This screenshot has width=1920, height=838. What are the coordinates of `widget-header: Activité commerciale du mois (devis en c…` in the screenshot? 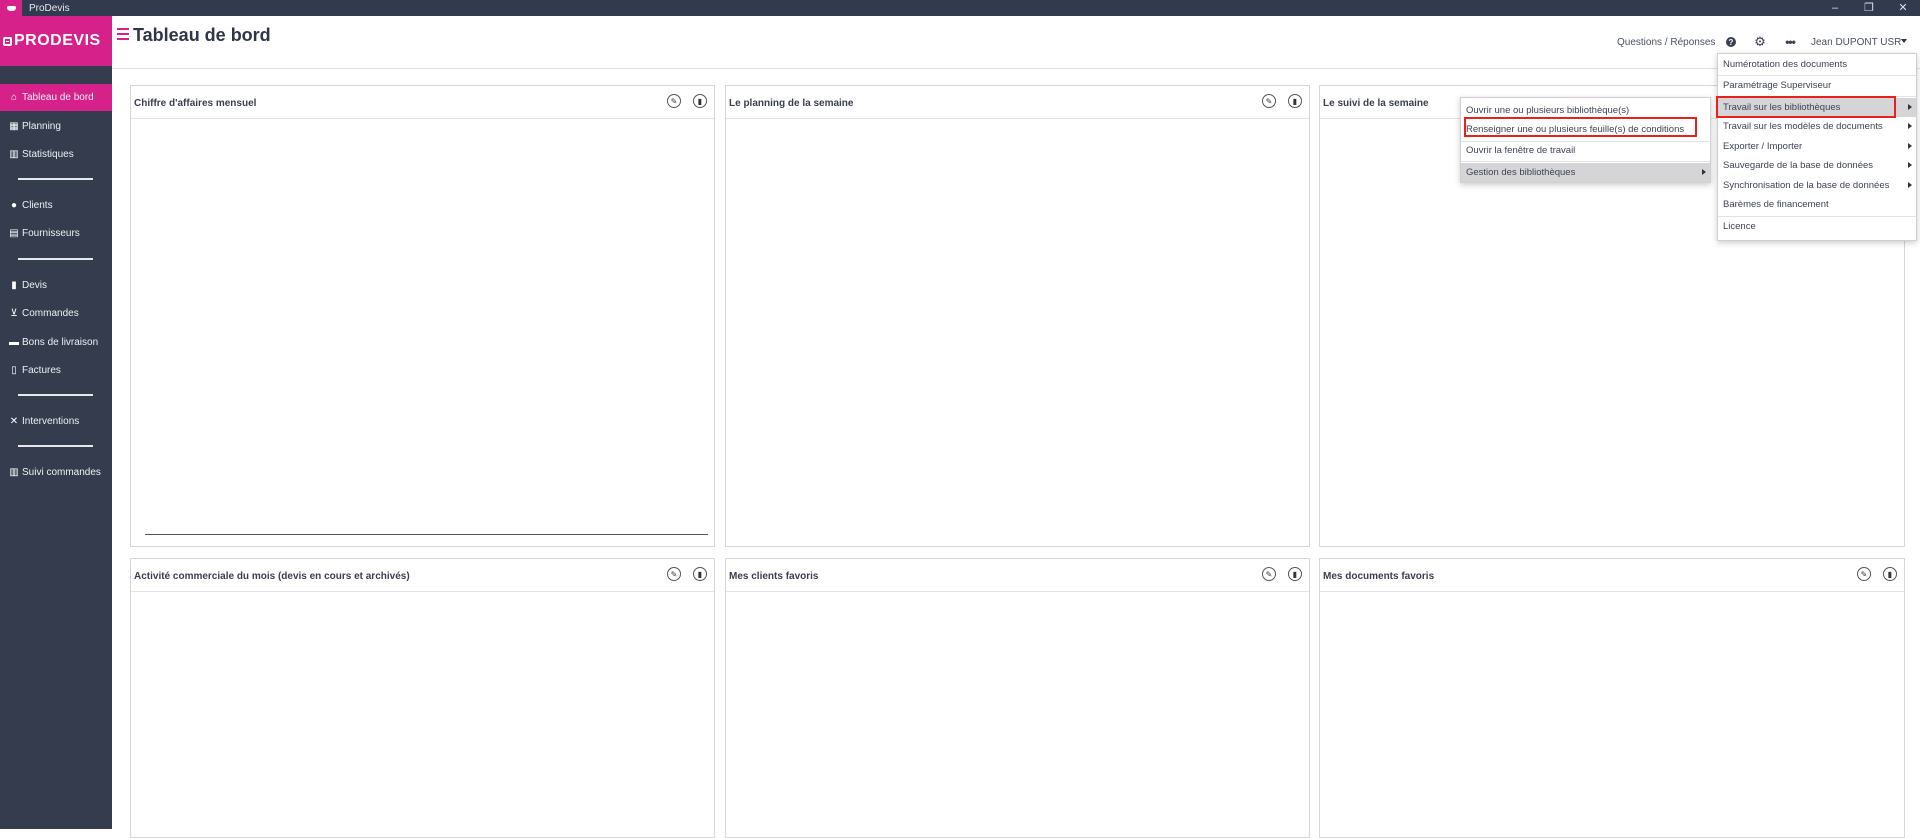 It's located at (422, 575).